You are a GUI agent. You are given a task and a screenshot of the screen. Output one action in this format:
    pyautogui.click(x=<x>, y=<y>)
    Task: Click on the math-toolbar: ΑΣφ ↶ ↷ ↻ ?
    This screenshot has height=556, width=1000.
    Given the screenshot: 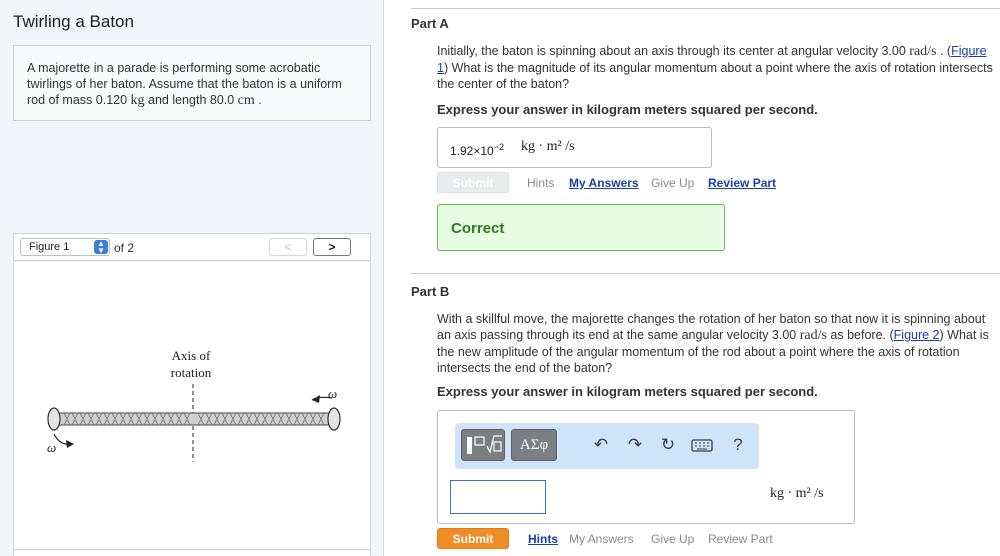 What is the action you would take?
    pyautogui.click(x=607, y=446)
    